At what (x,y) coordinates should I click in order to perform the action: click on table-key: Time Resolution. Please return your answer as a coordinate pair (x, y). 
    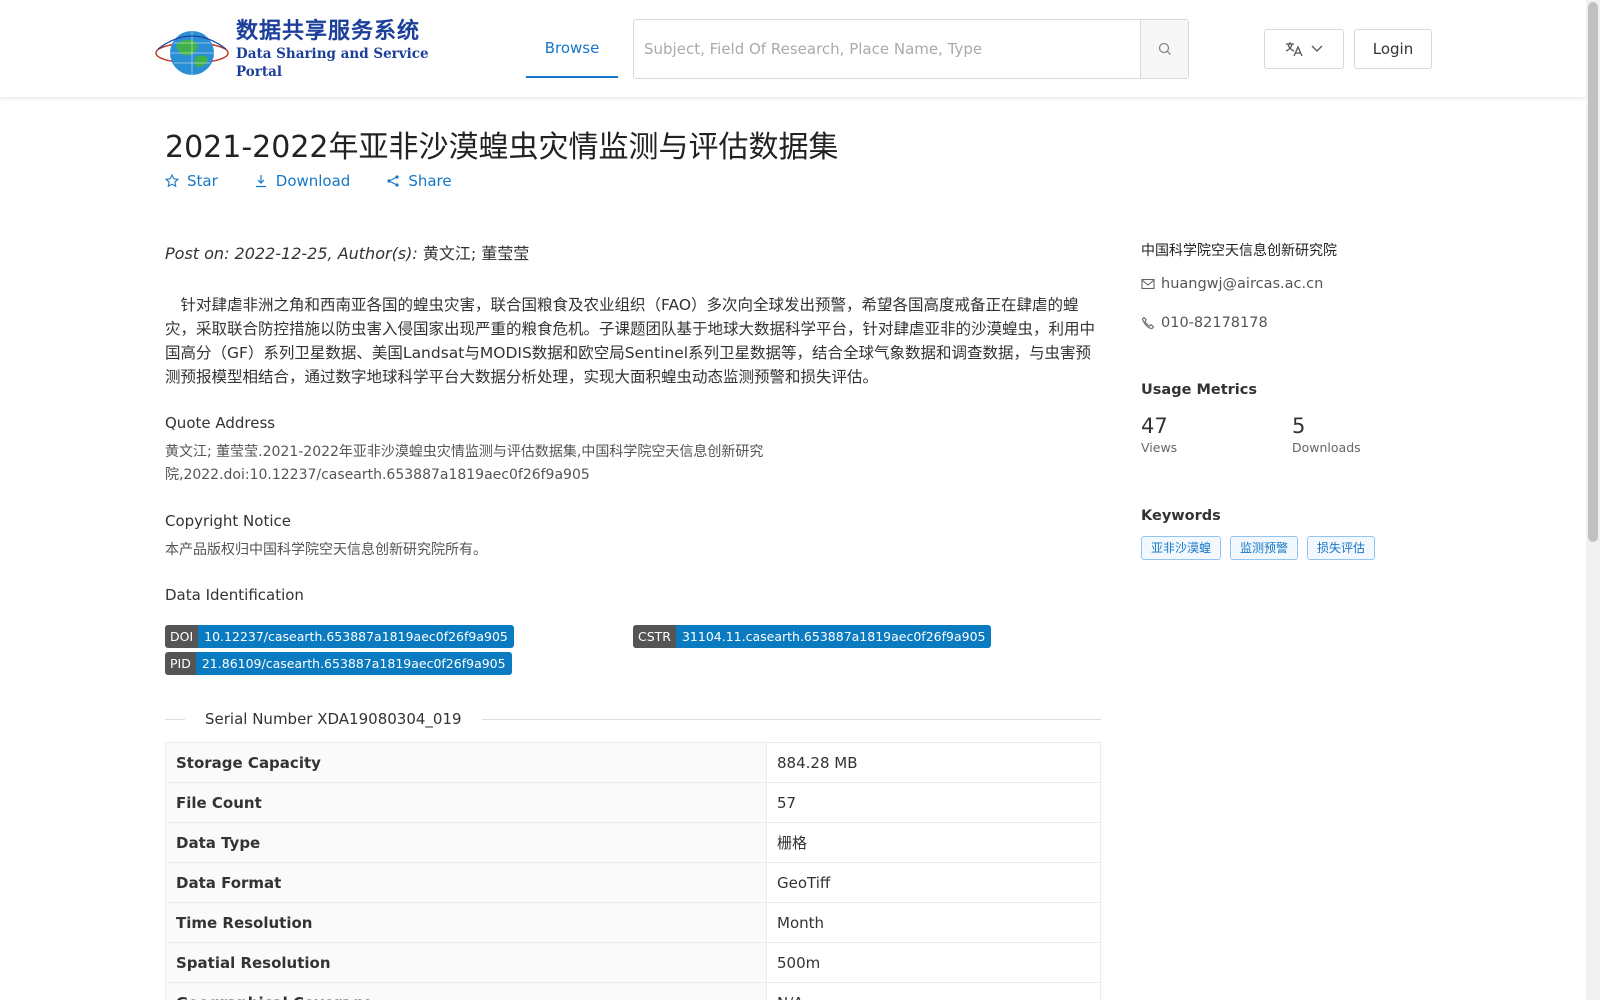
    Looking at the image, I should click on (466, 922).